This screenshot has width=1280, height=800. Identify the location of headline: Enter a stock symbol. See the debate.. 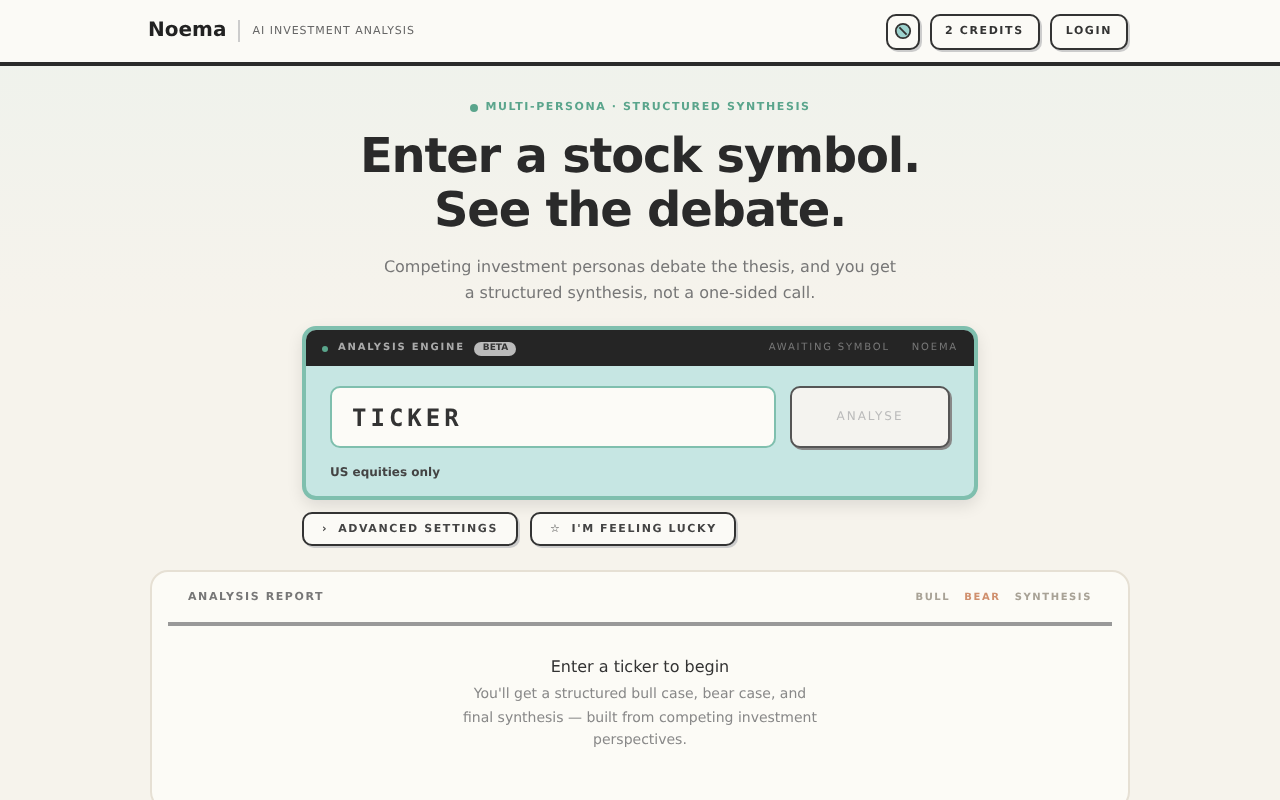
(640, 184).